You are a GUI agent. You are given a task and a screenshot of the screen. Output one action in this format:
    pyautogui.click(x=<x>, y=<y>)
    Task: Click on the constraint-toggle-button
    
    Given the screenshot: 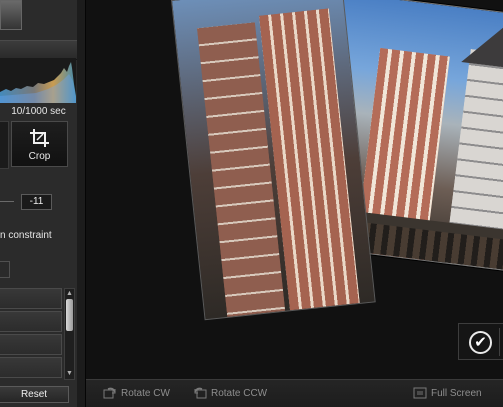 What is the action you would take?
    pyautogui.click(x=5, y=269)
    